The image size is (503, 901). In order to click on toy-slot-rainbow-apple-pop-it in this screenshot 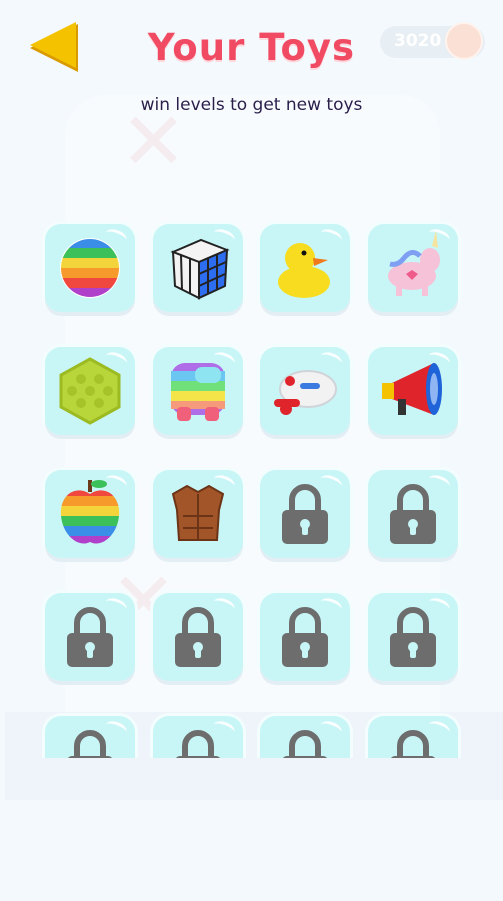, I will do `click(90, 514)`.